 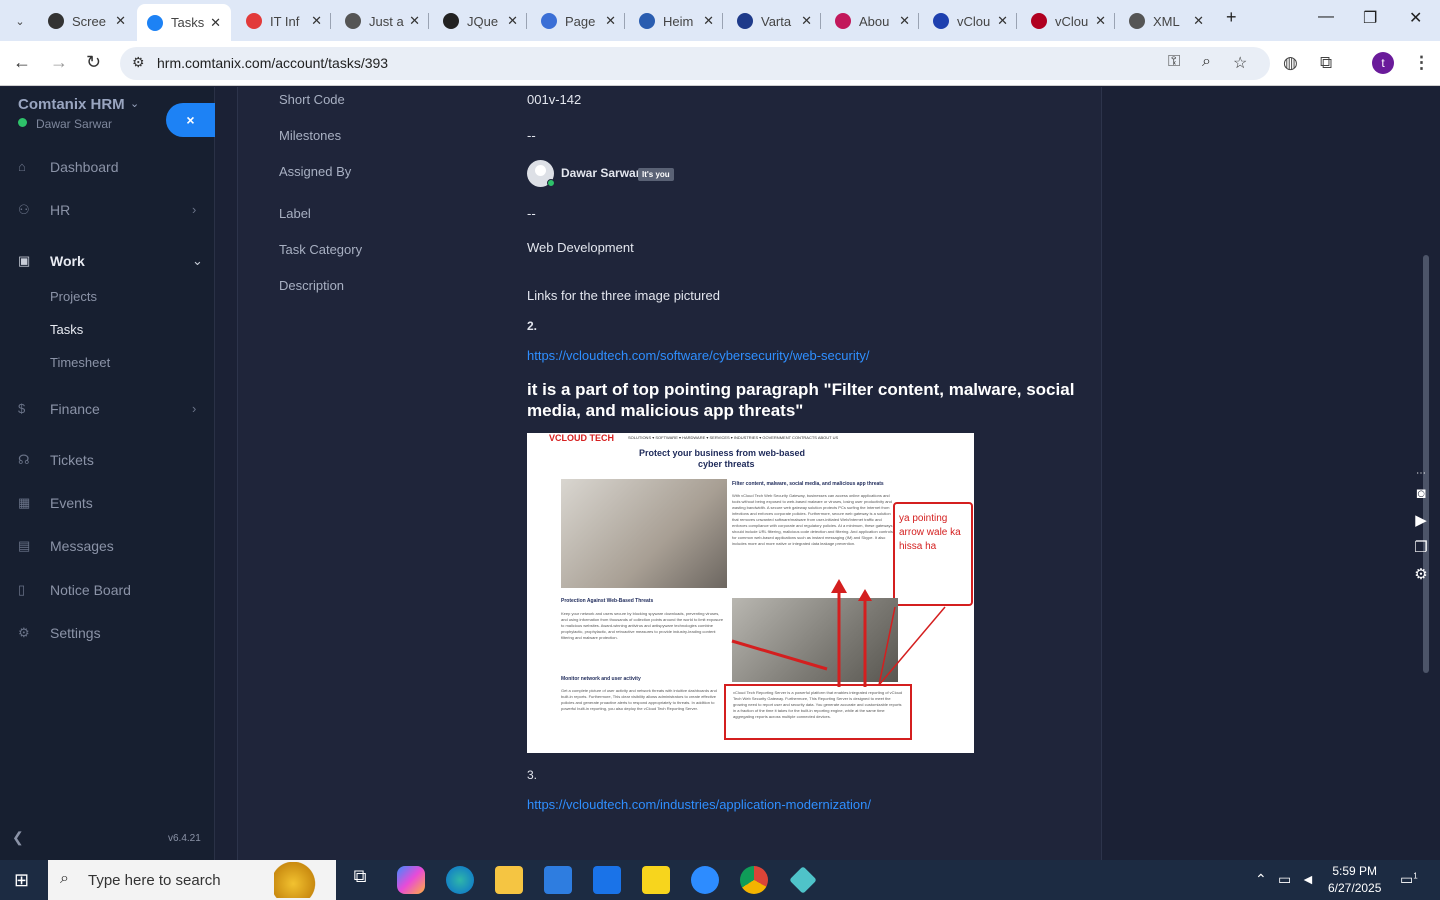 I want to click on minimize-button: —, so click(x=1326, y=17).